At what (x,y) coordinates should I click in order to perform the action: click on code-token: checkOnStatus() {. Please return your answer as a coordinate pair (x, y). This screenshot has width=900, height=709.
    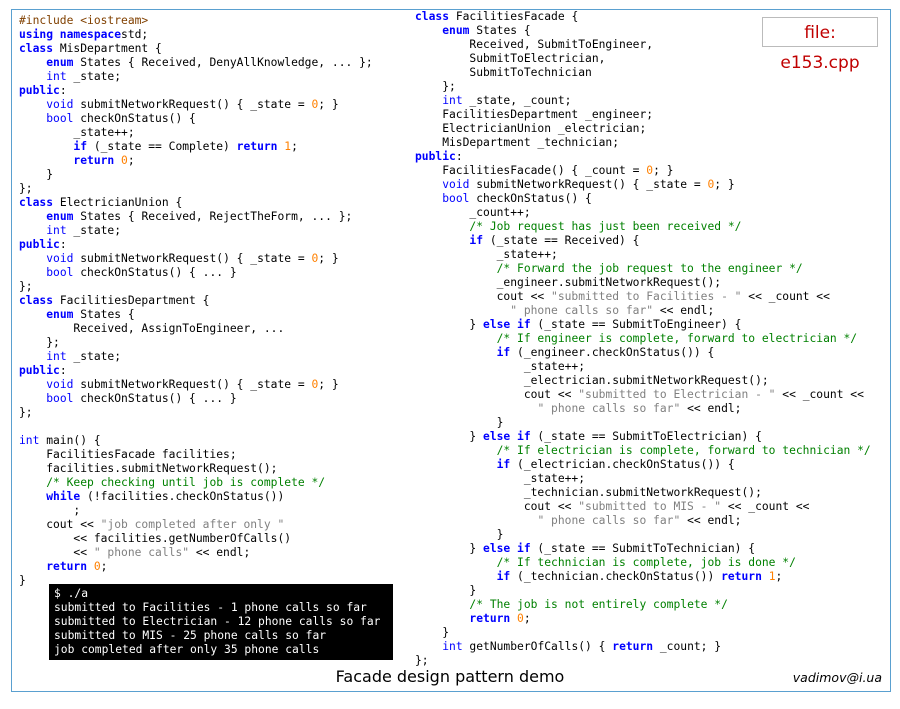
    Looking at the image, I should click on (134, 118).